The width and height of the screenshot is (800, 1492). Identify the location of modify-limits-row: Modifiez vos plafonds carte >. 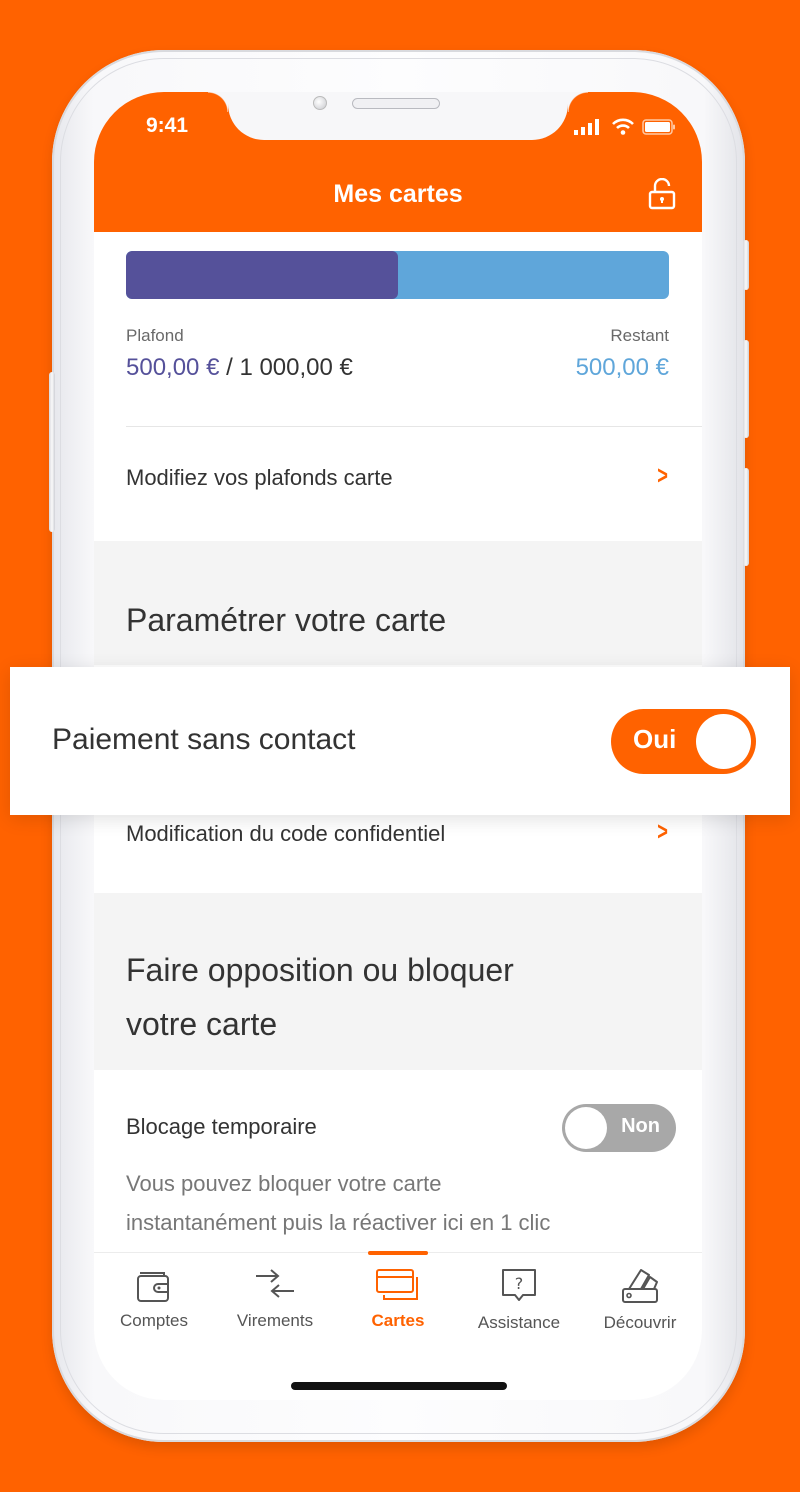
(398, 484).